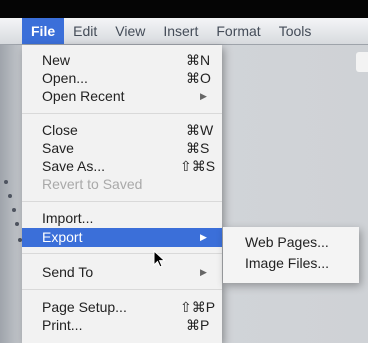 Image resolution: width=368 pixels, height=343 pixels. I want to click on menu-item-label: Save, so click(58, 148).